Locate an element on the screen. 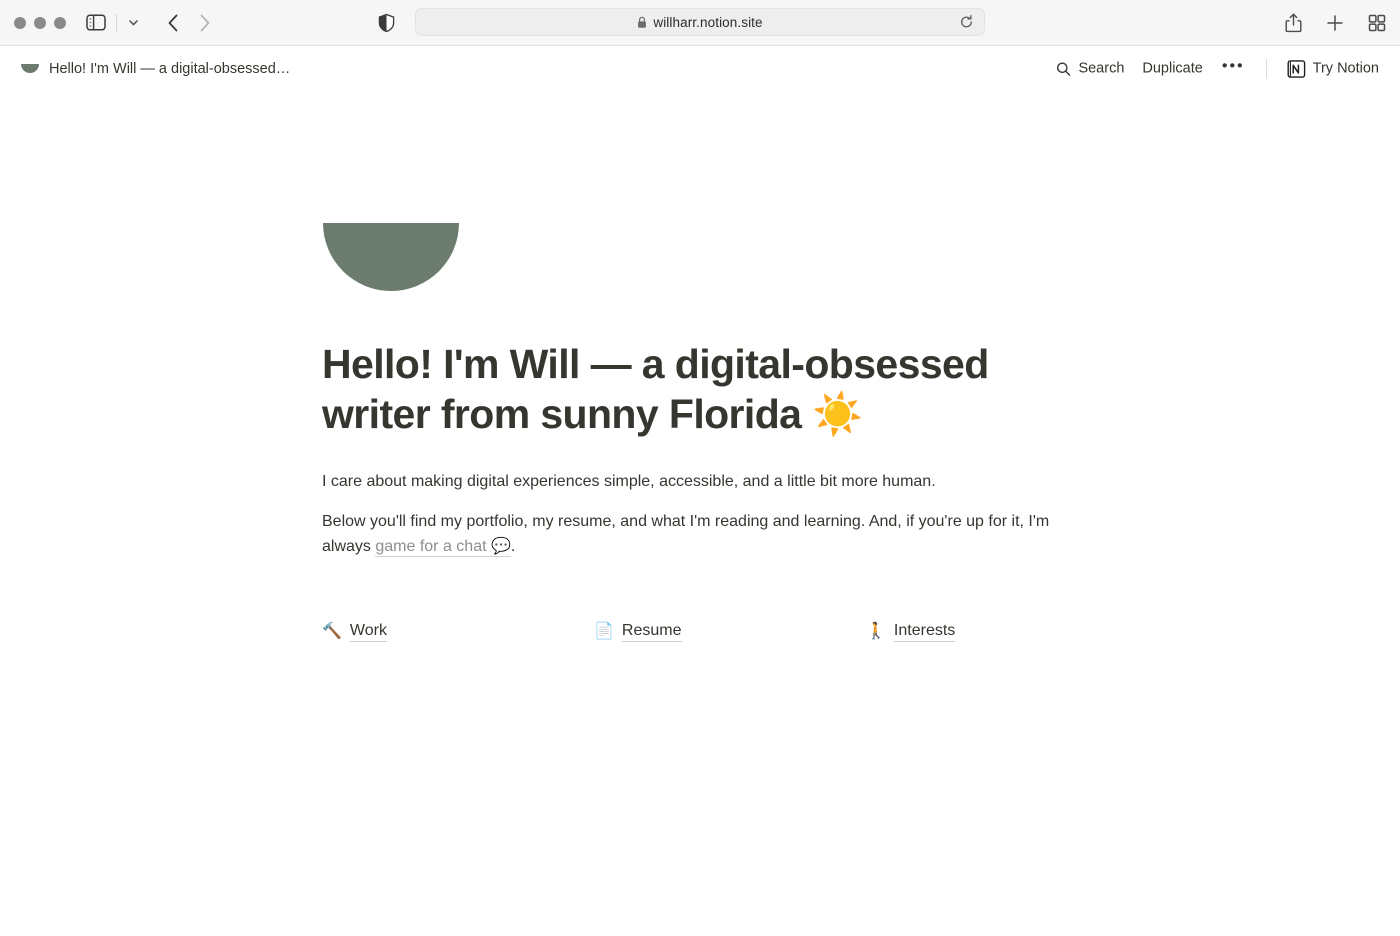 Image resolution: width=1400 pixels, height=936 pixels. interests-link: 🚶 Interests is located at coordinates (911, 632).